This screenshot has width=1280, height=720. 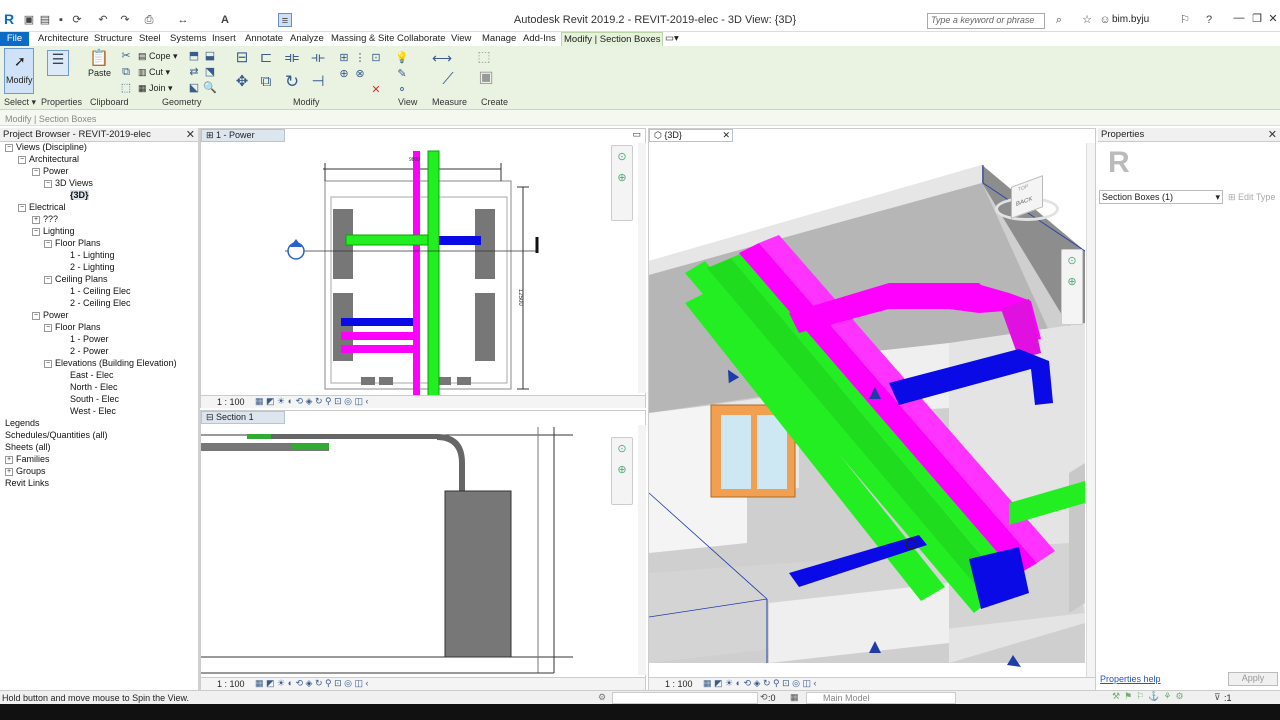 I want to click on align-icon: ⊟, so click(x=242, y=57).